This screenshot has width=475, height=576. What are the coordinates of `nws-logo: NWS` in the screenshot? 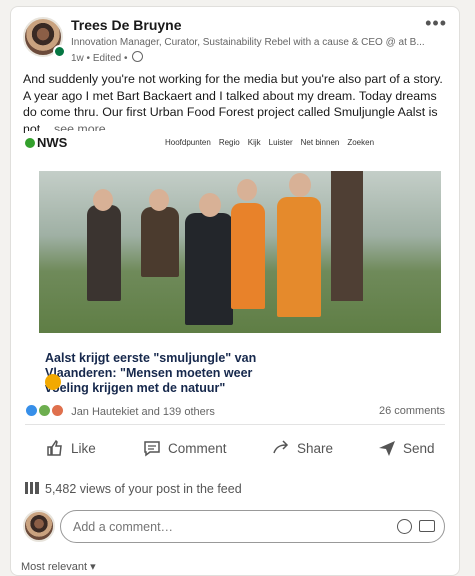 It's located at (46, 142).